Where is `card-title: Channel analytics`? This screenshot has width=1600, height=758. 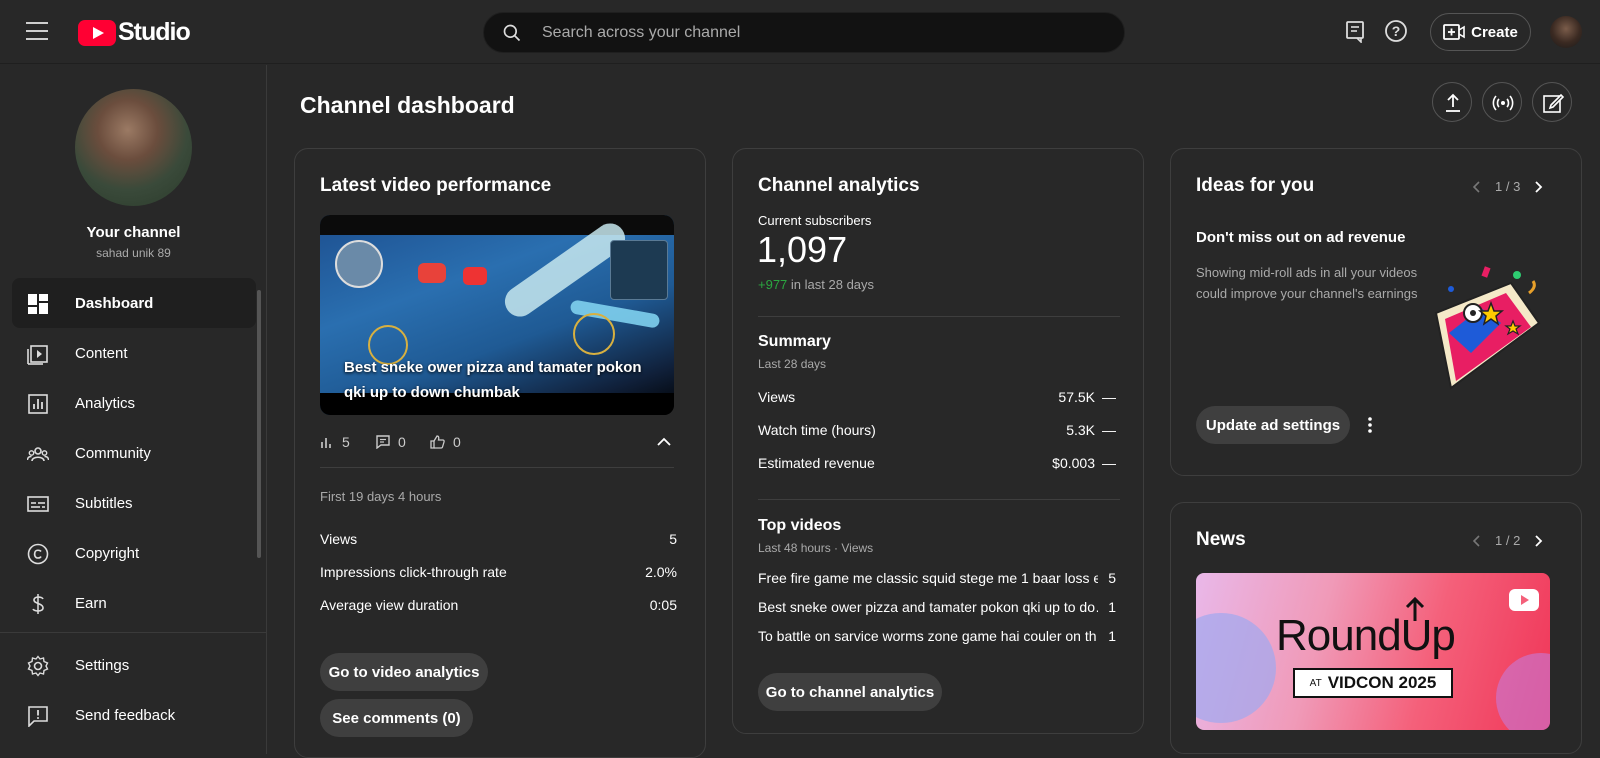 card-title: Channel analytics is located at coordinates (839, 185).